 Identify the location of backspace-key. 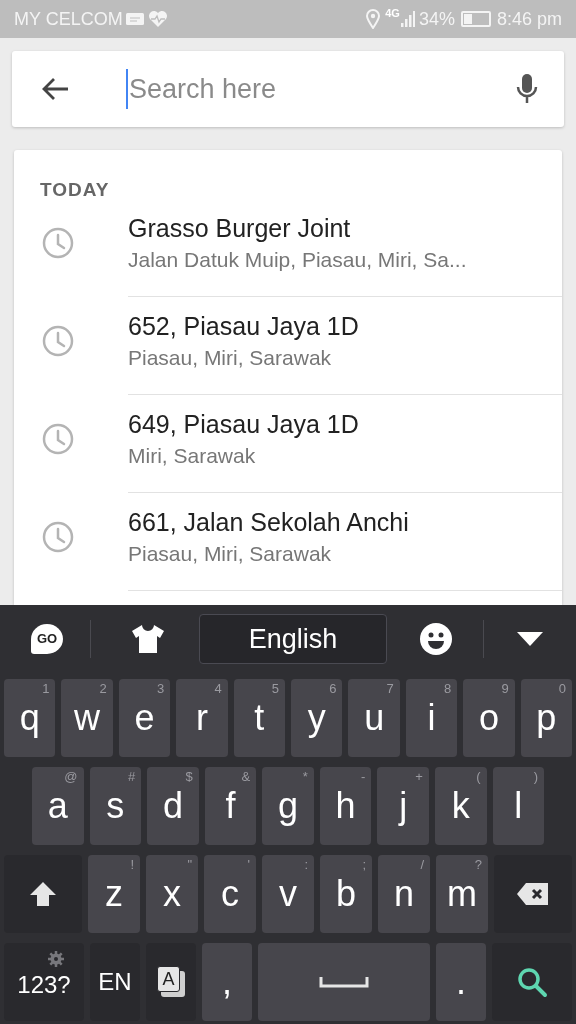
(533, 894).